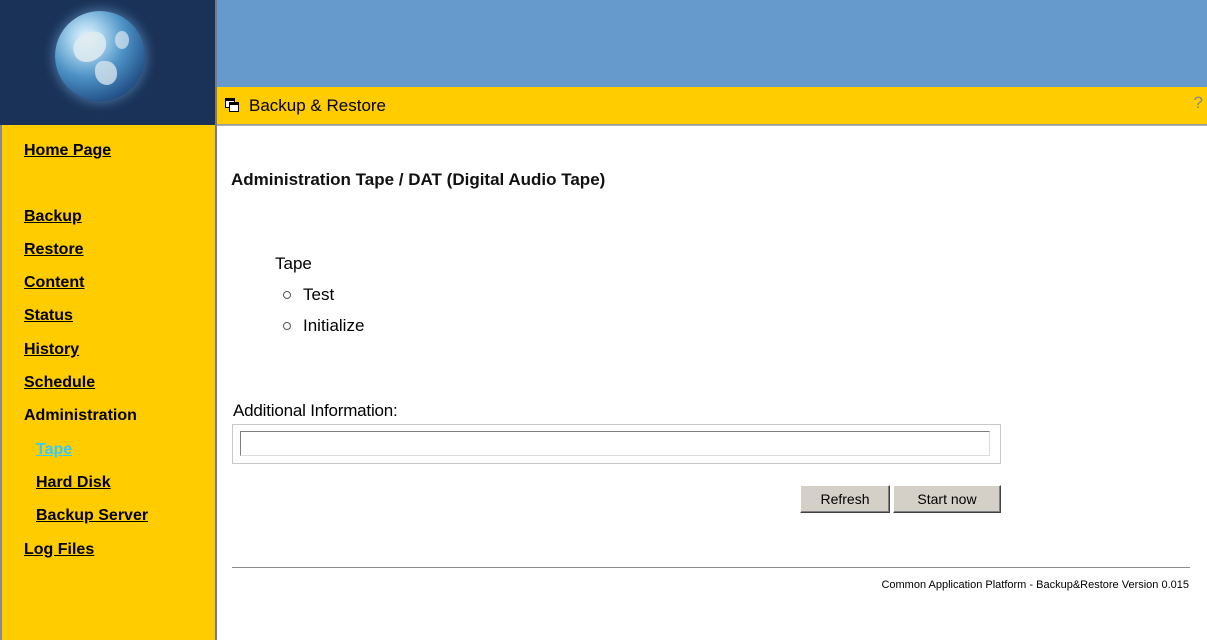 The image size is (1207, 640). I want to click on title-bar: Backup & Restore ?, so click(712, 106).